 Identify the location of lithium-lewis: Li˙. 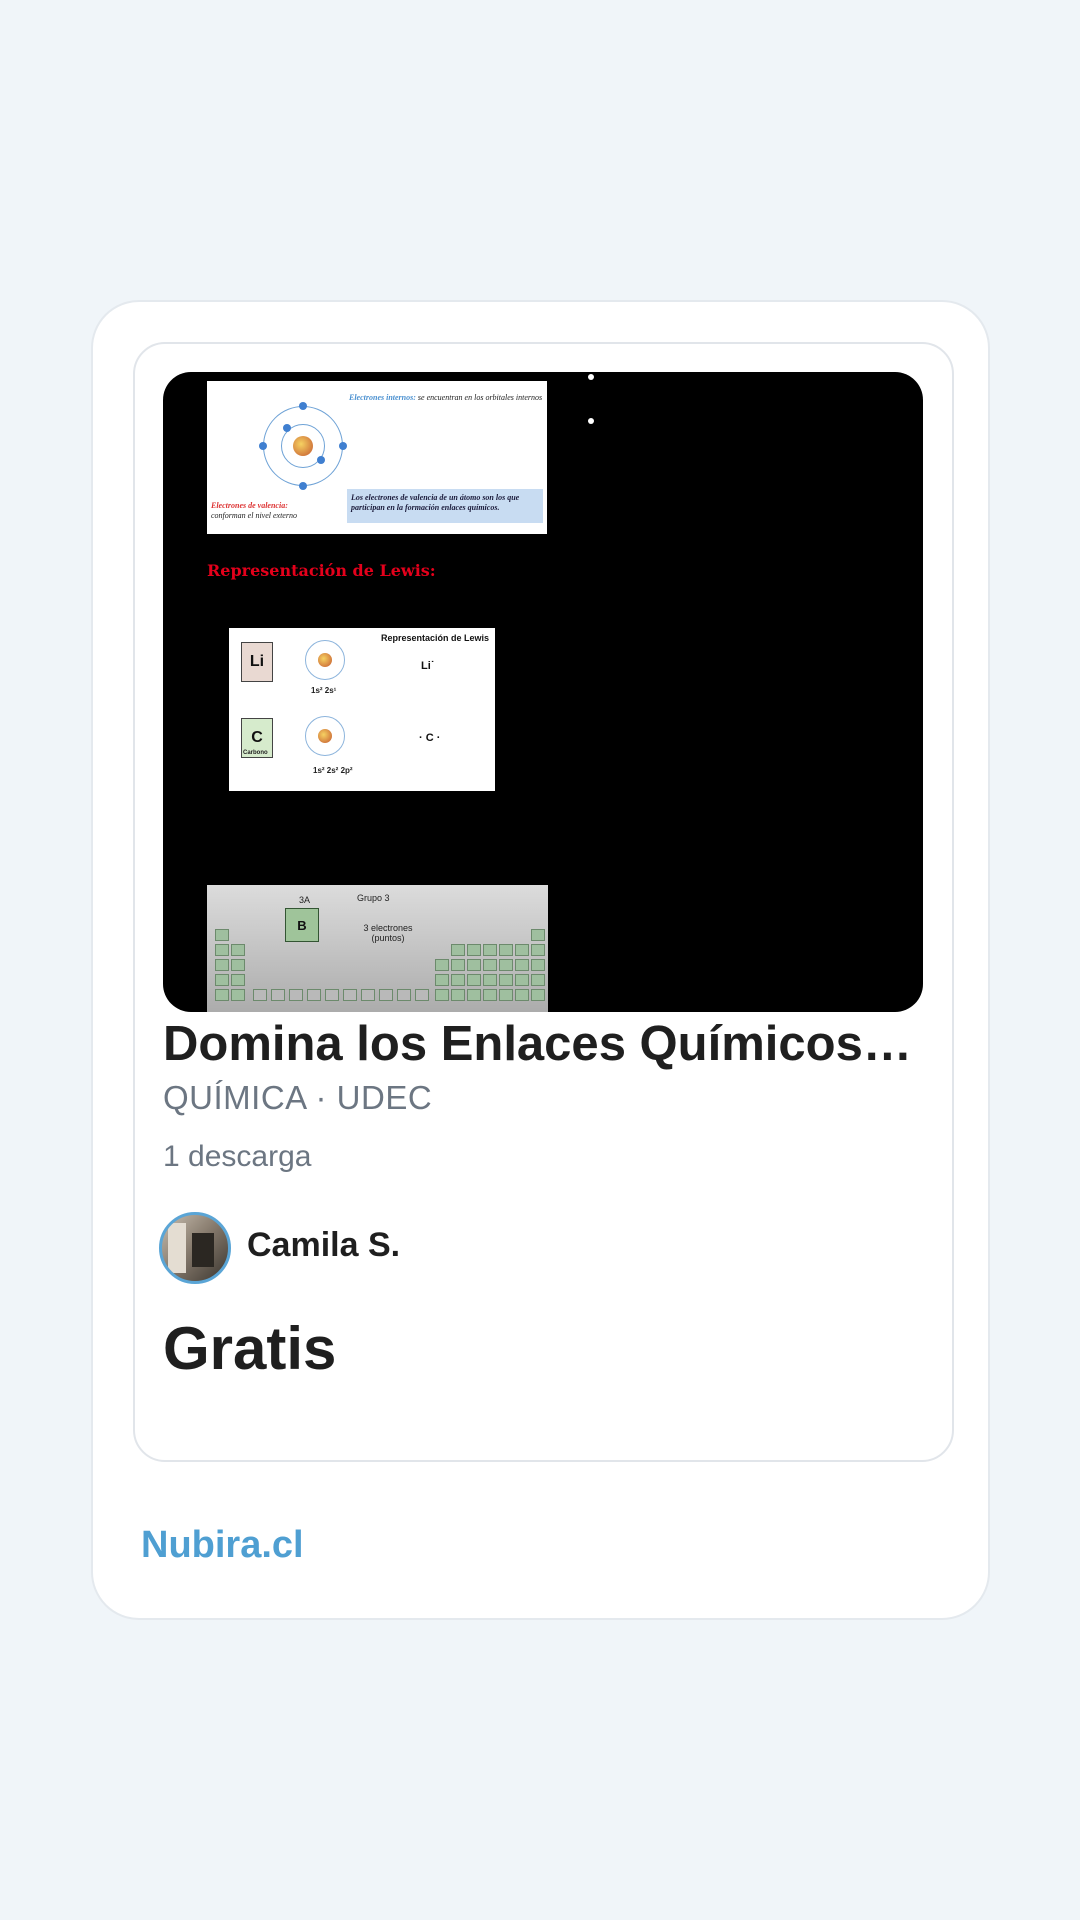
(428, 666).